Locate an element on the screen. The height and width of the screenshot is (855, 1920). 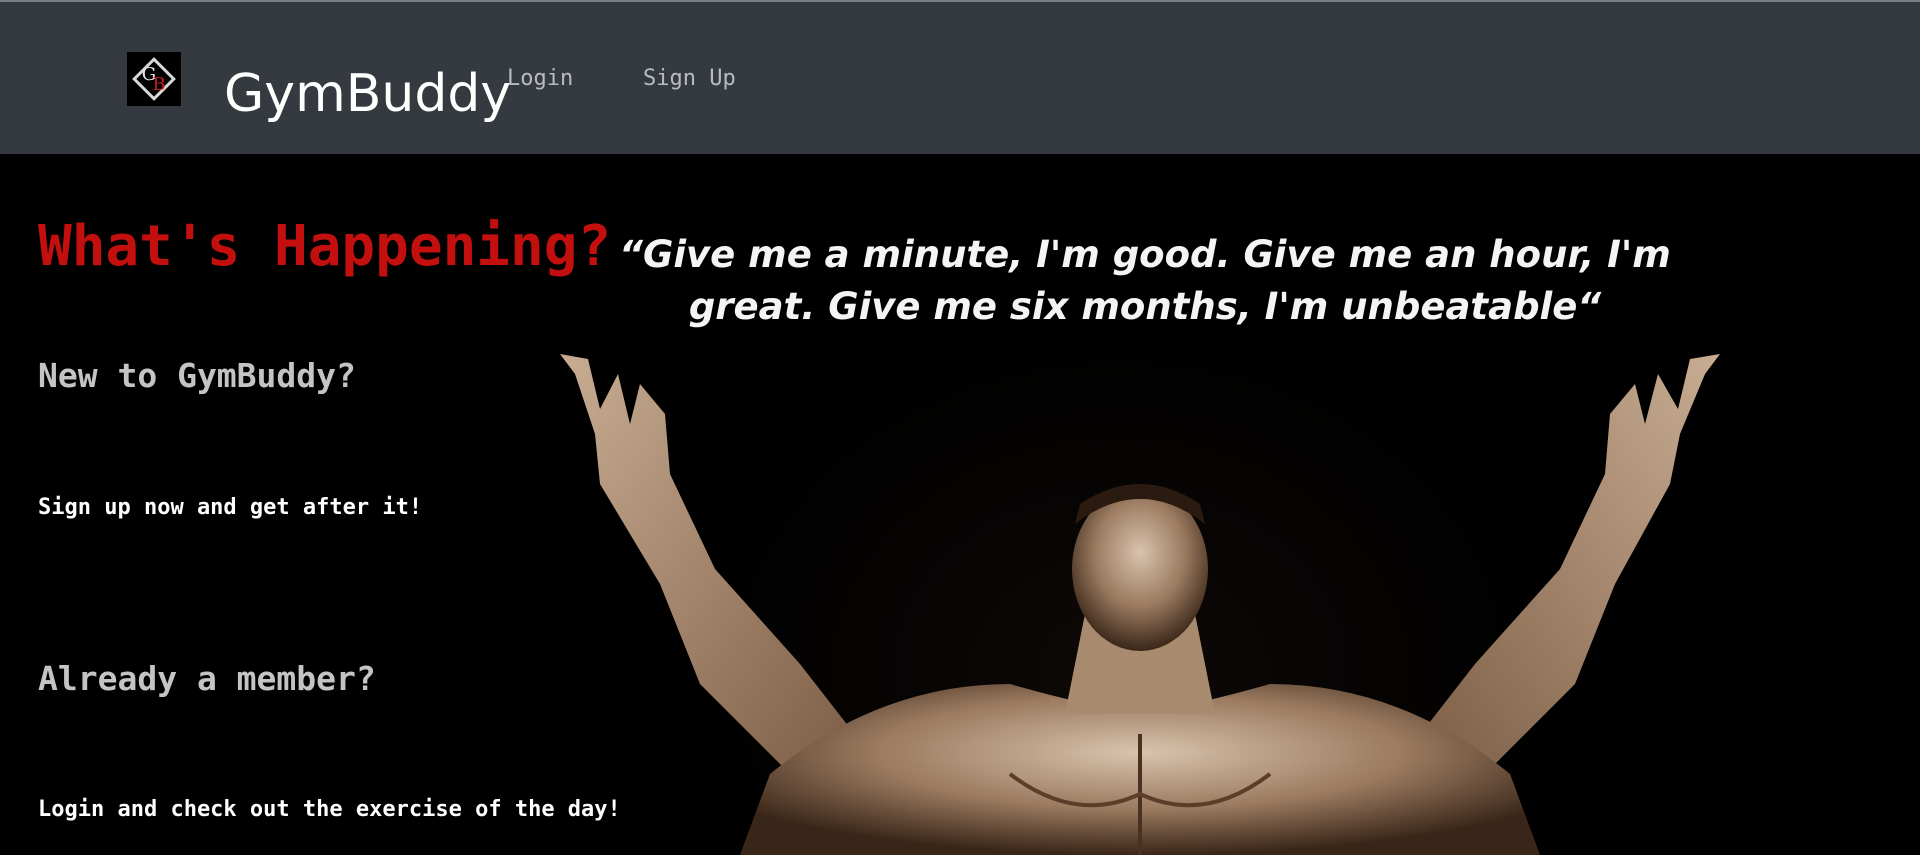
nav-signup-link: Sign Up is located at coordinates (689, 79).